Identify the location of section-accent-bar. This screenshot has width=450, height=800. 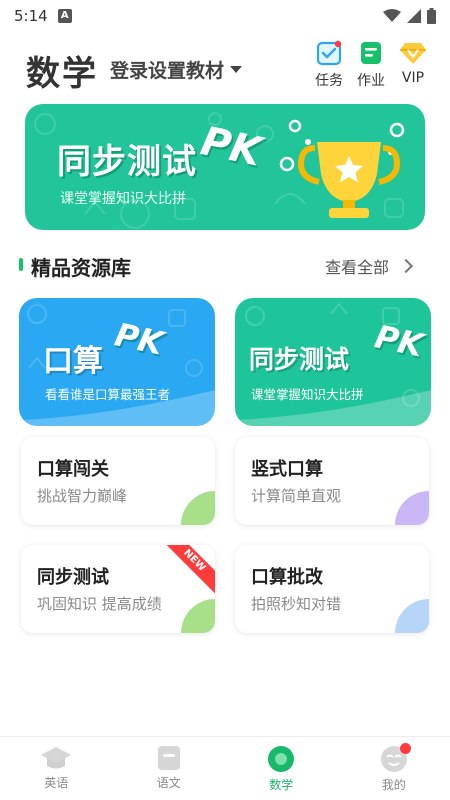
(21, 264).